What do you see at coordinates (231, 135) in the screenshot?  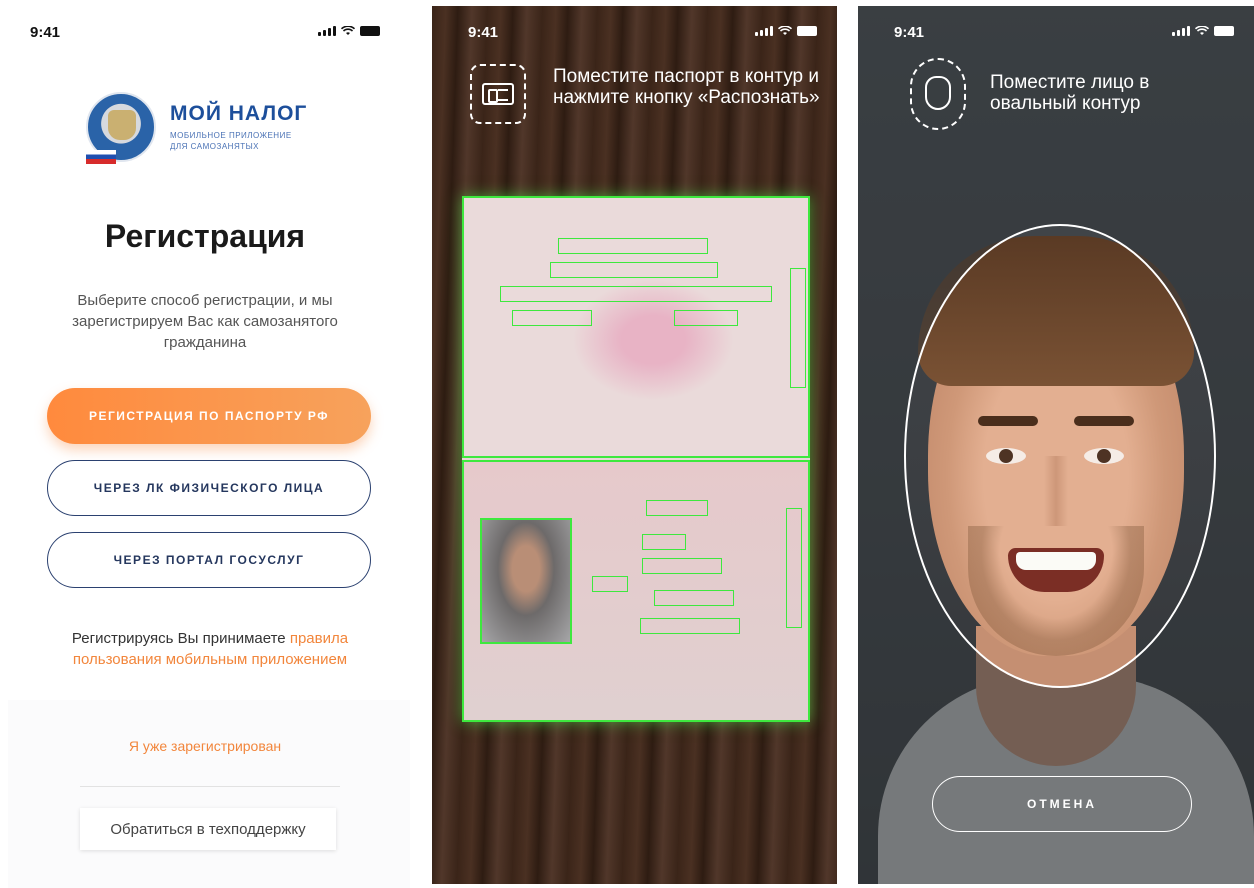 I see `logo-subtitle-line1: МОБИЛЬНОЕ ПРИЛОЖЕНИЕ` at bounding box center [231, 135].